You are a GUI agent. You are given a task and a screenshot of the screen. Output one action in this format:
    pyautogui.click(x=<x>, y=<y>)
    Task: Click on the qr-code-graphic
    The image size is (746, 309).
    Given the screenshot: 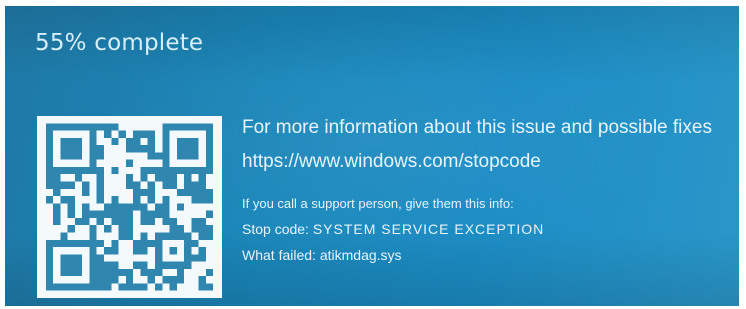 What is the action you would take?
    pyautogui.click(x=129, y=207)
    